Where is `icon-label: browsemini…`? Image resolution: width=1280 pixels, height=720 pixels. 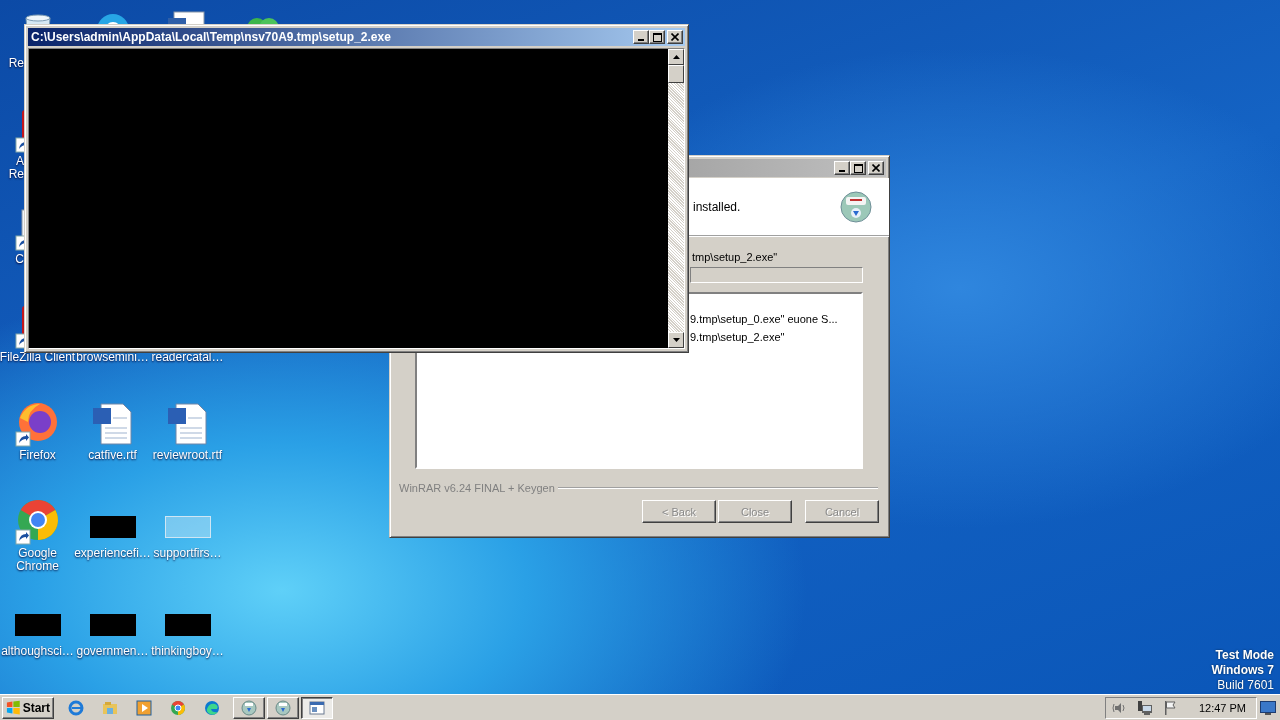
icon-label: browsemini… is located at coordinates (112, 357).